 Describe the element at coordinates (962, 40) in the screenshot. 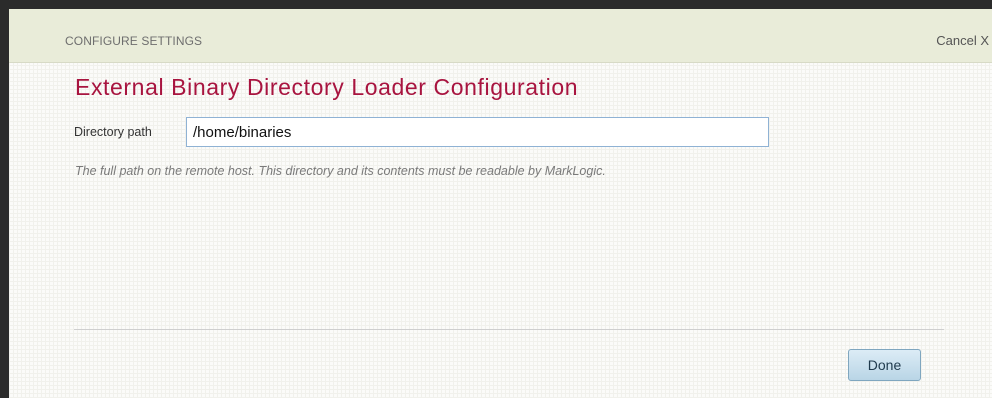

I see `cancel-button: Cancel X` at that location.